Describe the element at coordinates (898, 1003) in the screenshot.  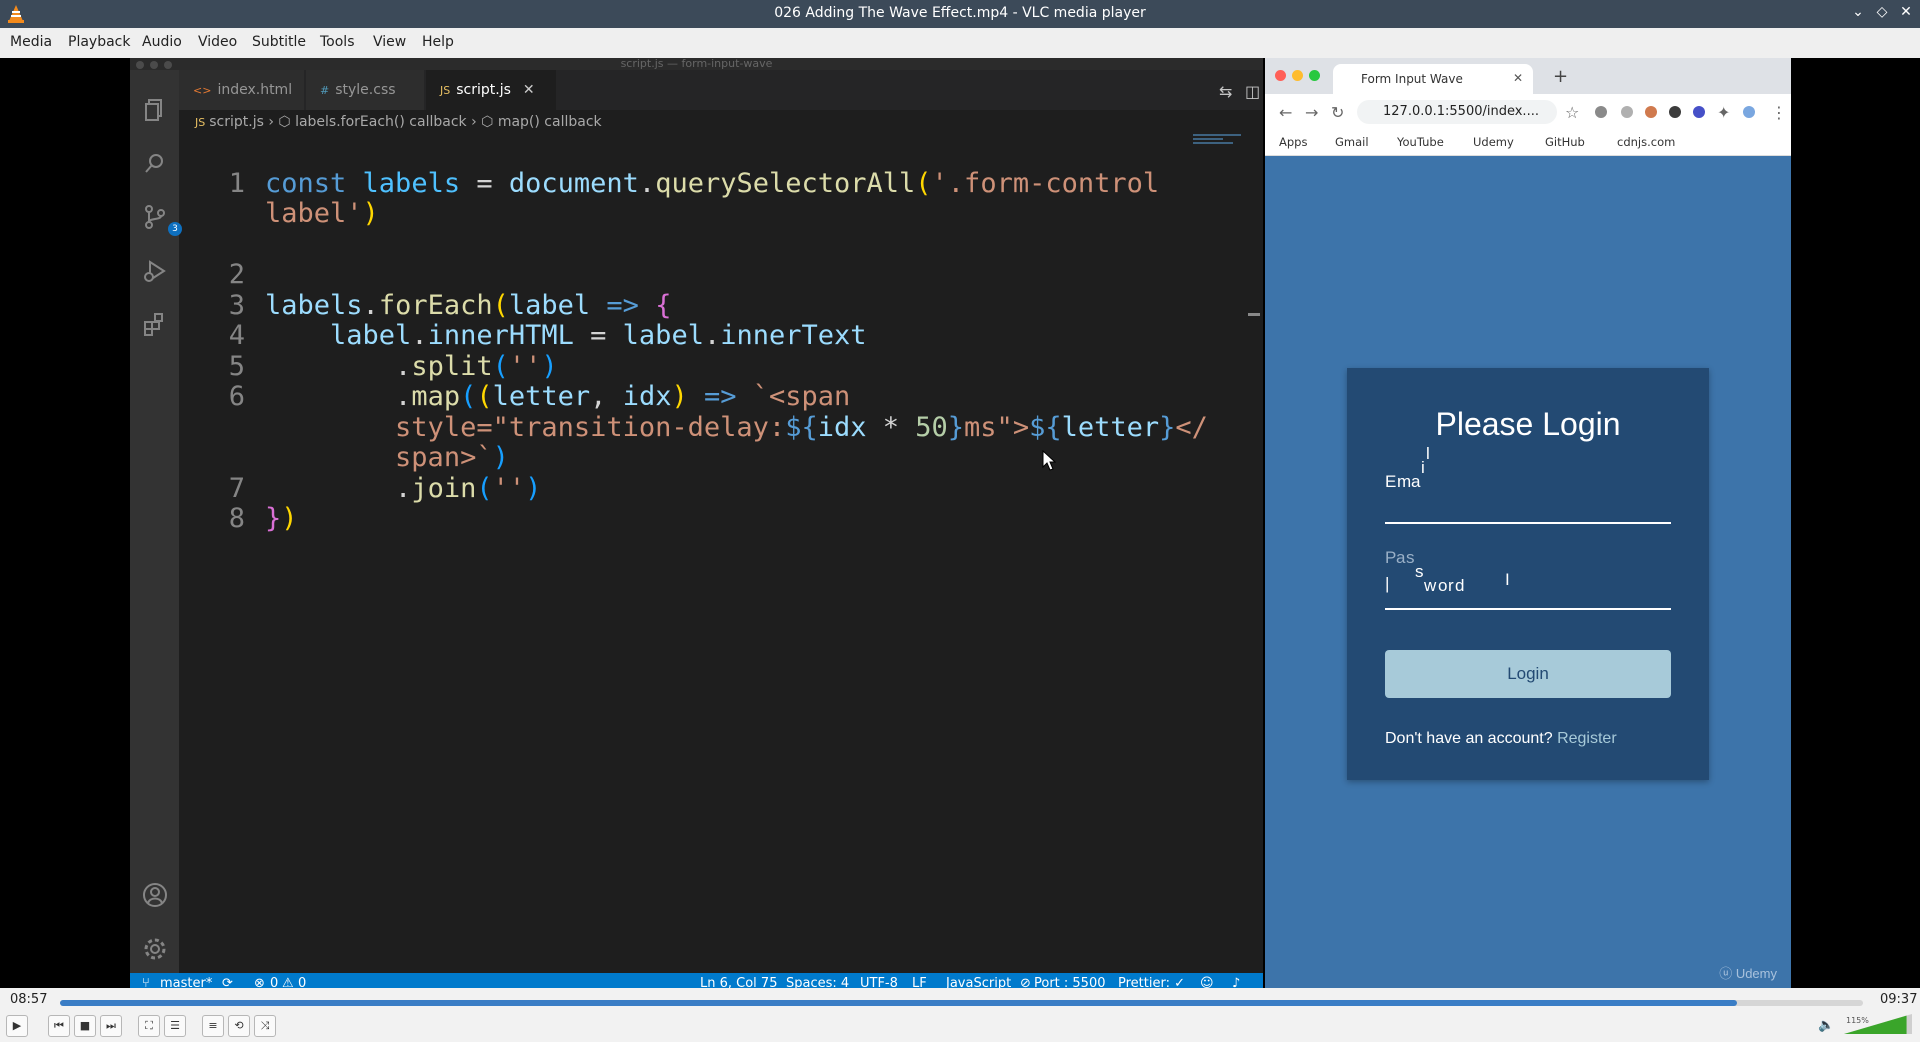
I see `seek-progress` at that location.